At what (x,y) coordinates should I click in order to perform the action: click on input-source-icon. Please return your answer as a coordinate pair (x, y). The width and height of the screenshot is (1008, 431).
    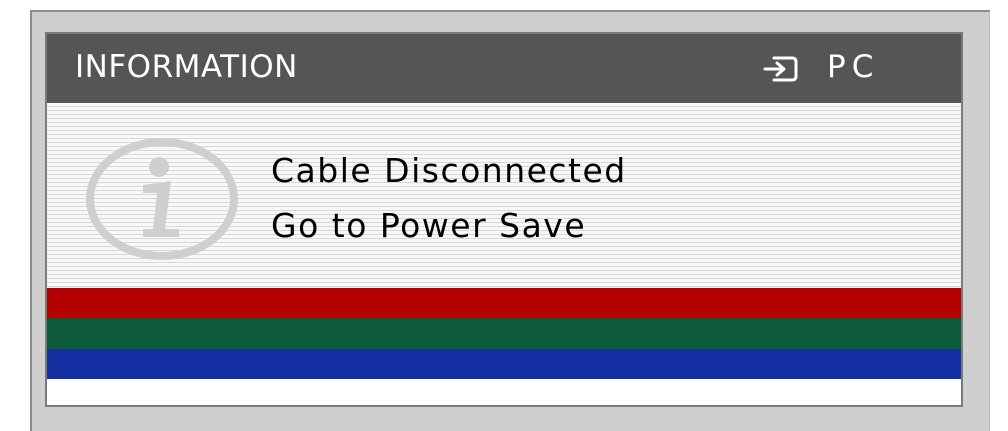
    Looking at the image, I should click on (780, 69).